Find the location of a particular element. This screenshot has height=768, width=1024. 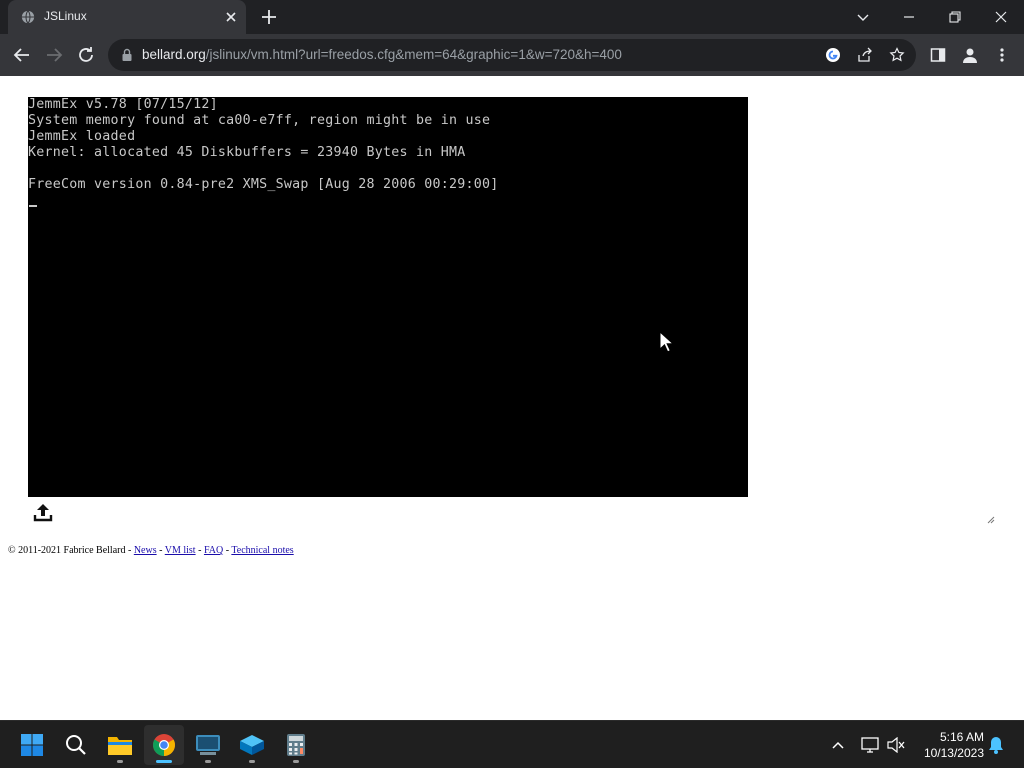

reload-icon is located at coordinates (86, 54).